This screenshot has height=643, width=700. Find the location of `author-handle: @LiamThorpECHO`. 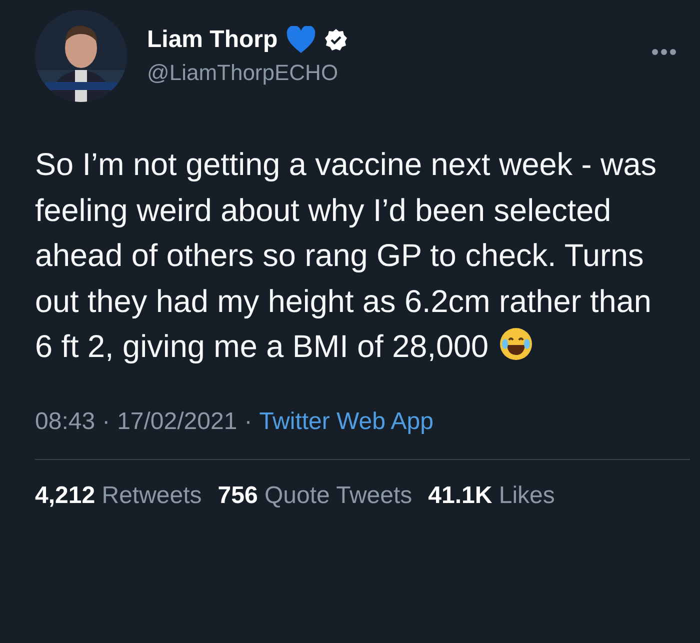

author-handle: @LiamThorpECHO is located at coordinates (389, 73).